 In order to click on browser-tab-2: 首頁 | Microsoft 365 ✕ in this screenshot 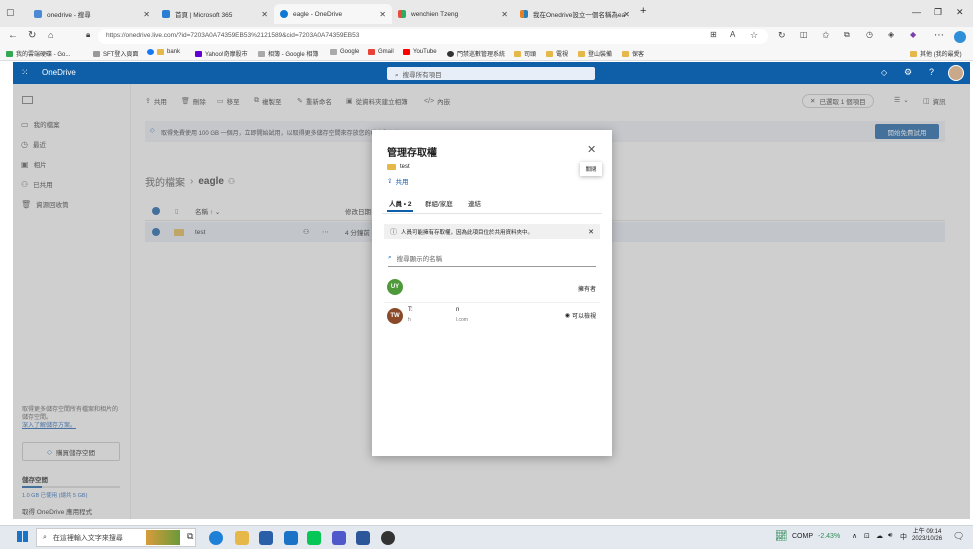, I will do `click(215, 14)`.